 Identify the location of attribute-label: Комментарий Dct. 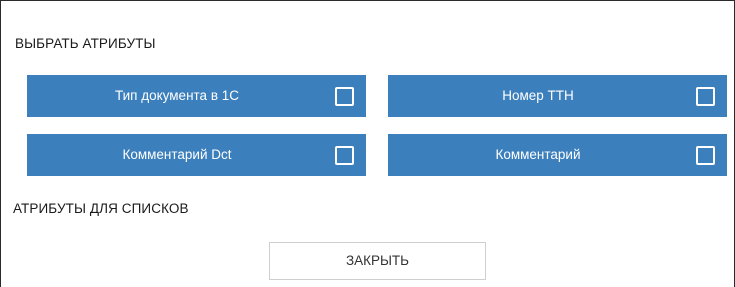
(177, 154).